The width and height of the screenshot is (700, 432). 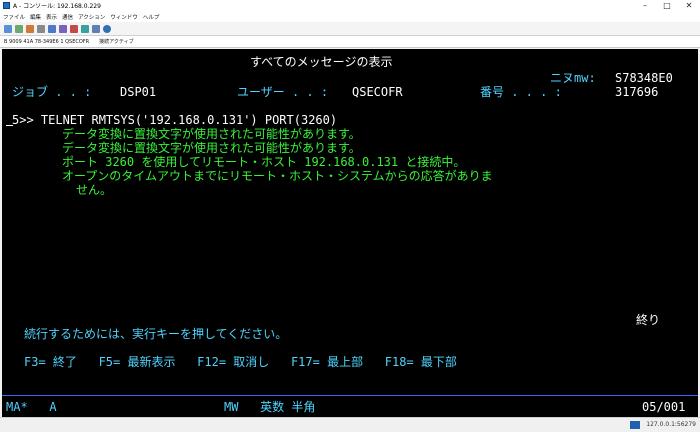 I want to click on bottom-status-strip: 127.0.0.1:56279, so click(x=350, y=424).